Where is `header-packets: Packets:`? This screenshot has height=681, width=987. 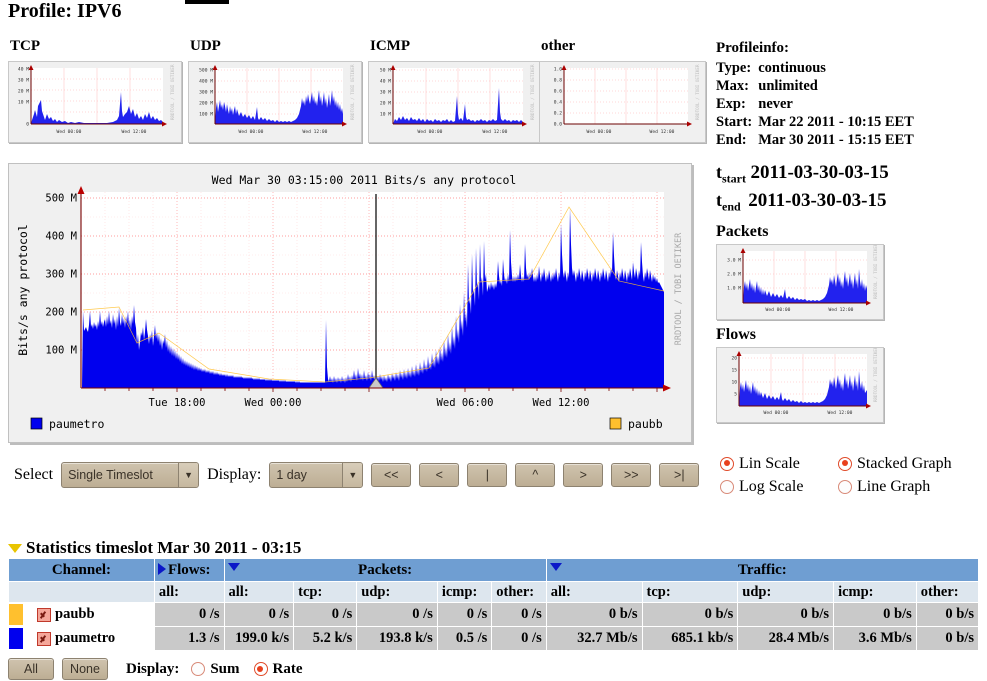
header-packets: Packets: is located at coordinates (385, 570).